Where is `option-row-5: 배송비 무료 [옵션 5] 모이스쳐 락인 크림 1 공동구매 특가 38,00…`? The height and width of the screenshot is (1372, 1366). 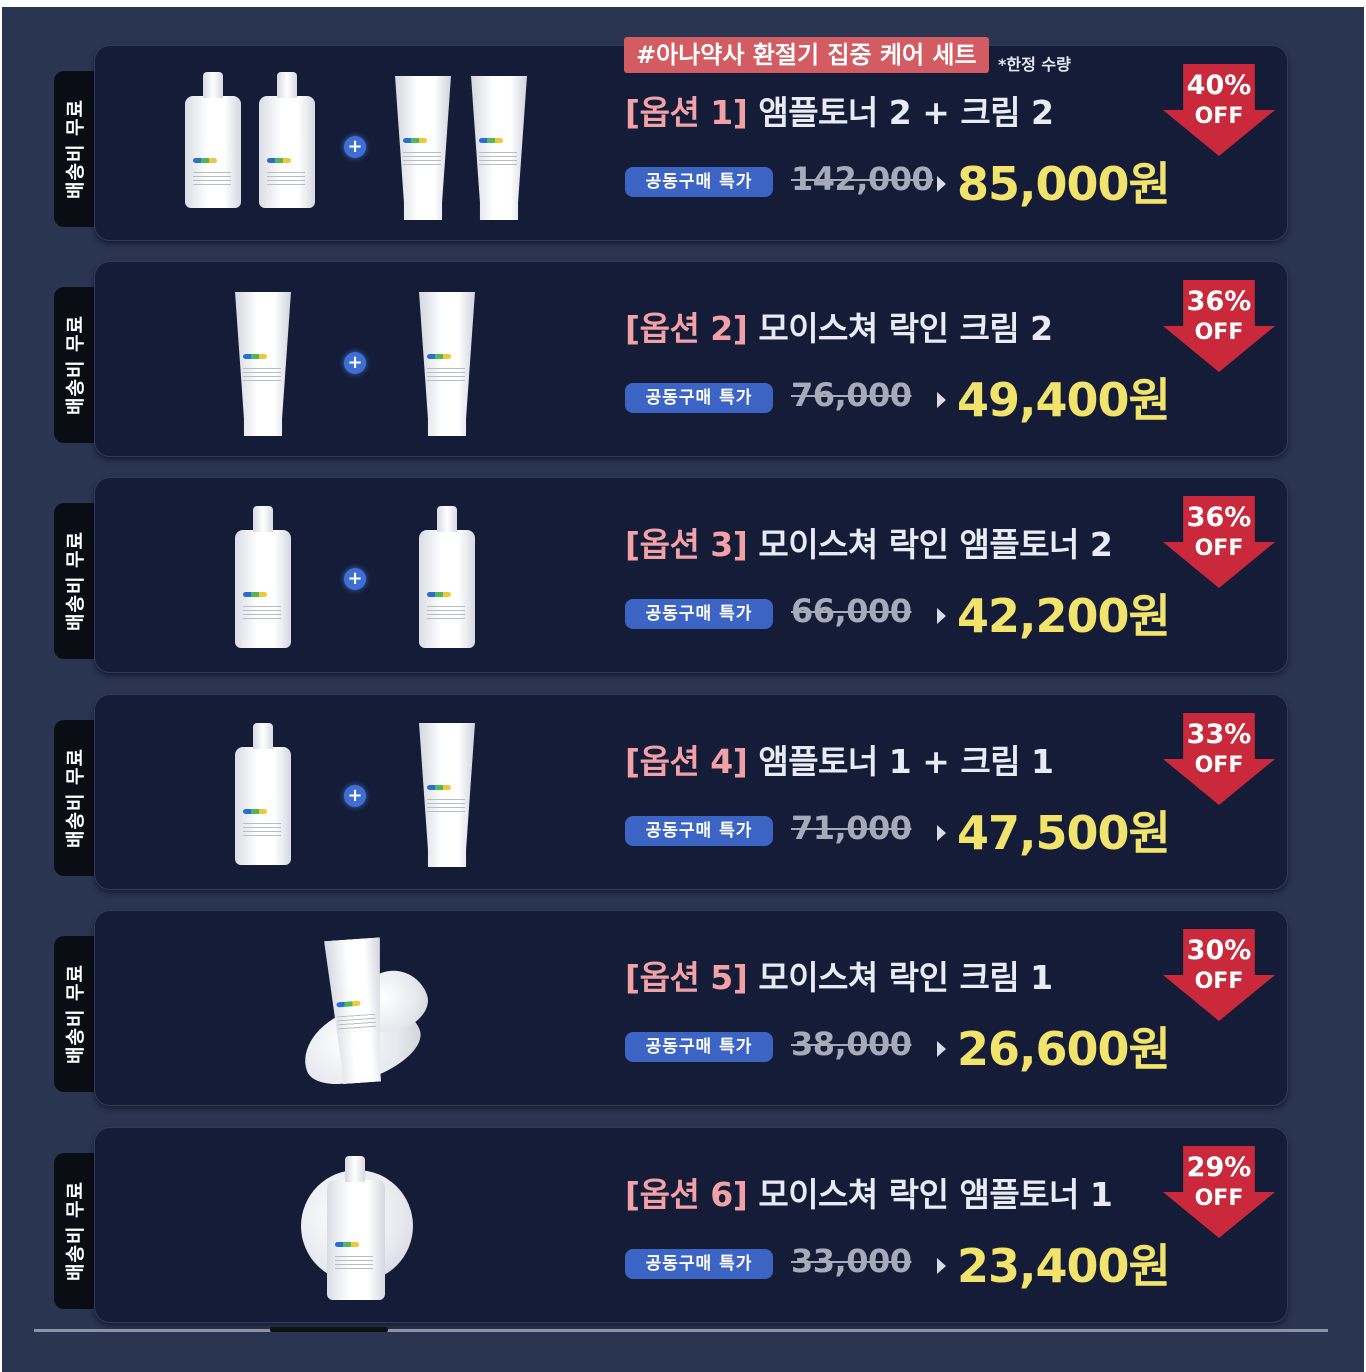 option-row-5: 배송비 무료 [옵션 5] 모이스쳐 락인 크림 1 공동구매 특가 38,00… is located at coordinates (683, 1010).